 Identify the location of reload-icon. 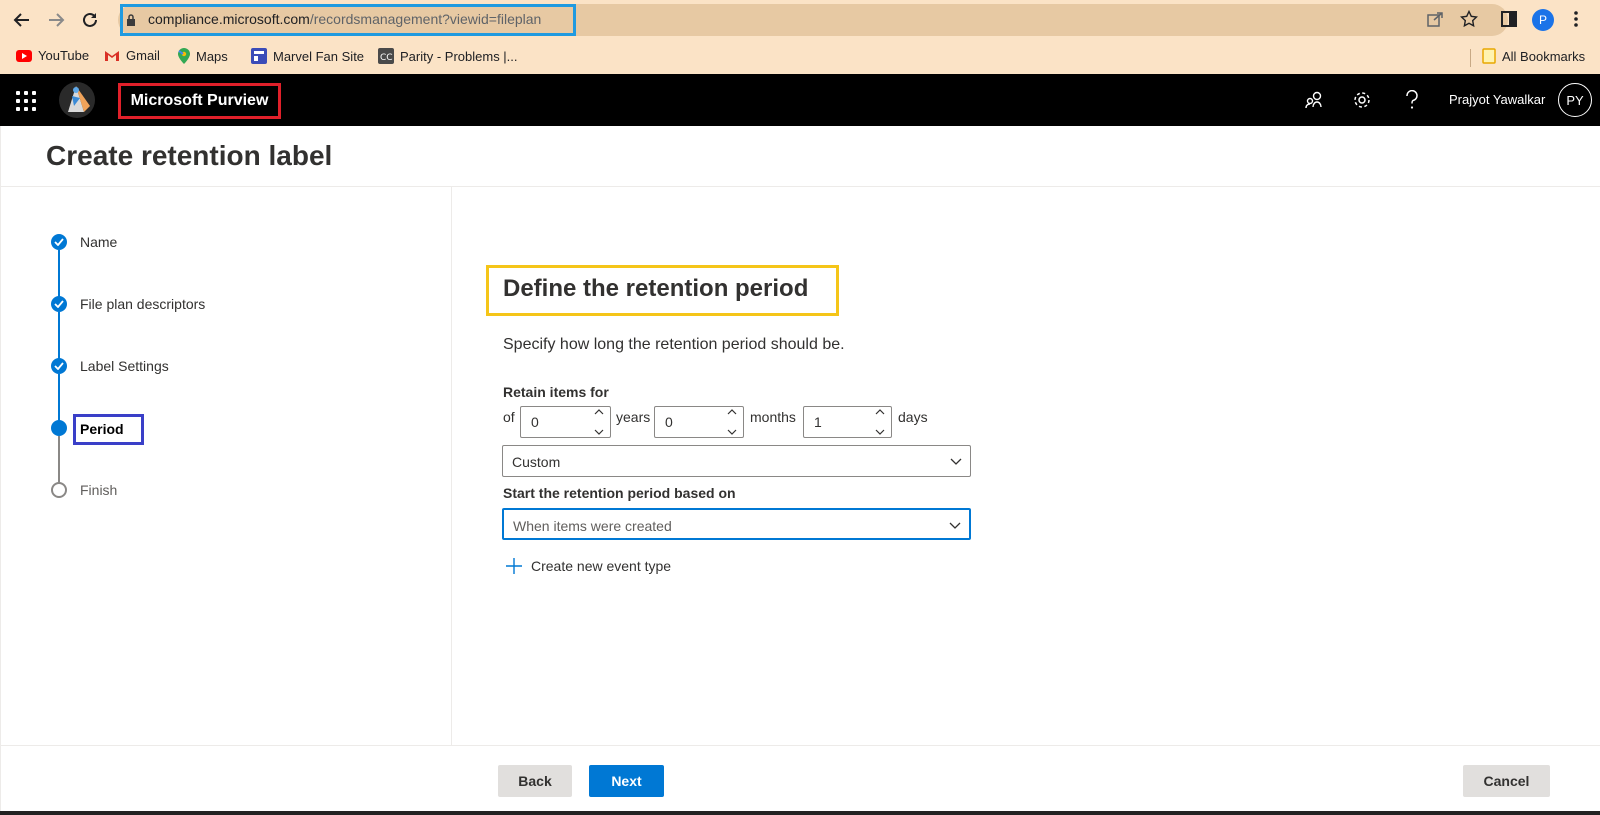
(90, 20).